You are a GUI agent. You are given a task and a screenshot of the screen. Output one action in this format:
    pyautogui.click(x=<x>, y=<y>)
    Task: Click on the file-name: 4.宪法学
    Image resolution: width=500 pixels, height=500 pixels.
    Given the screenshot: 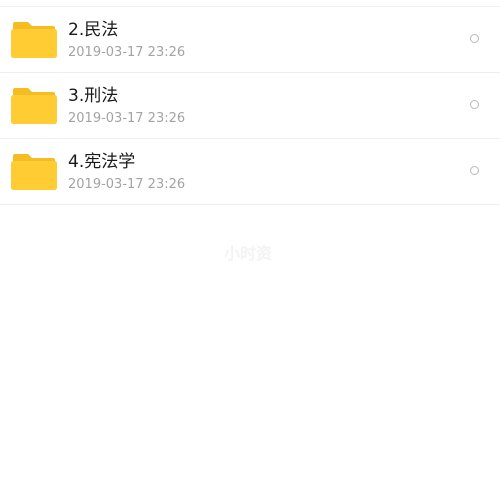 What is the action you would take?
    pyautogui.click(x=102, y=162)
    